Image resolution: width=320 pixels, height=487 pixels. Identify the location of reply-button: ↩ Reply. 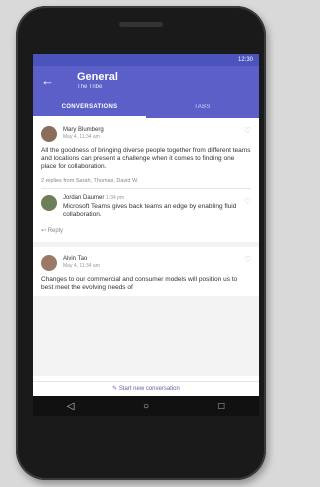
(146, 232).